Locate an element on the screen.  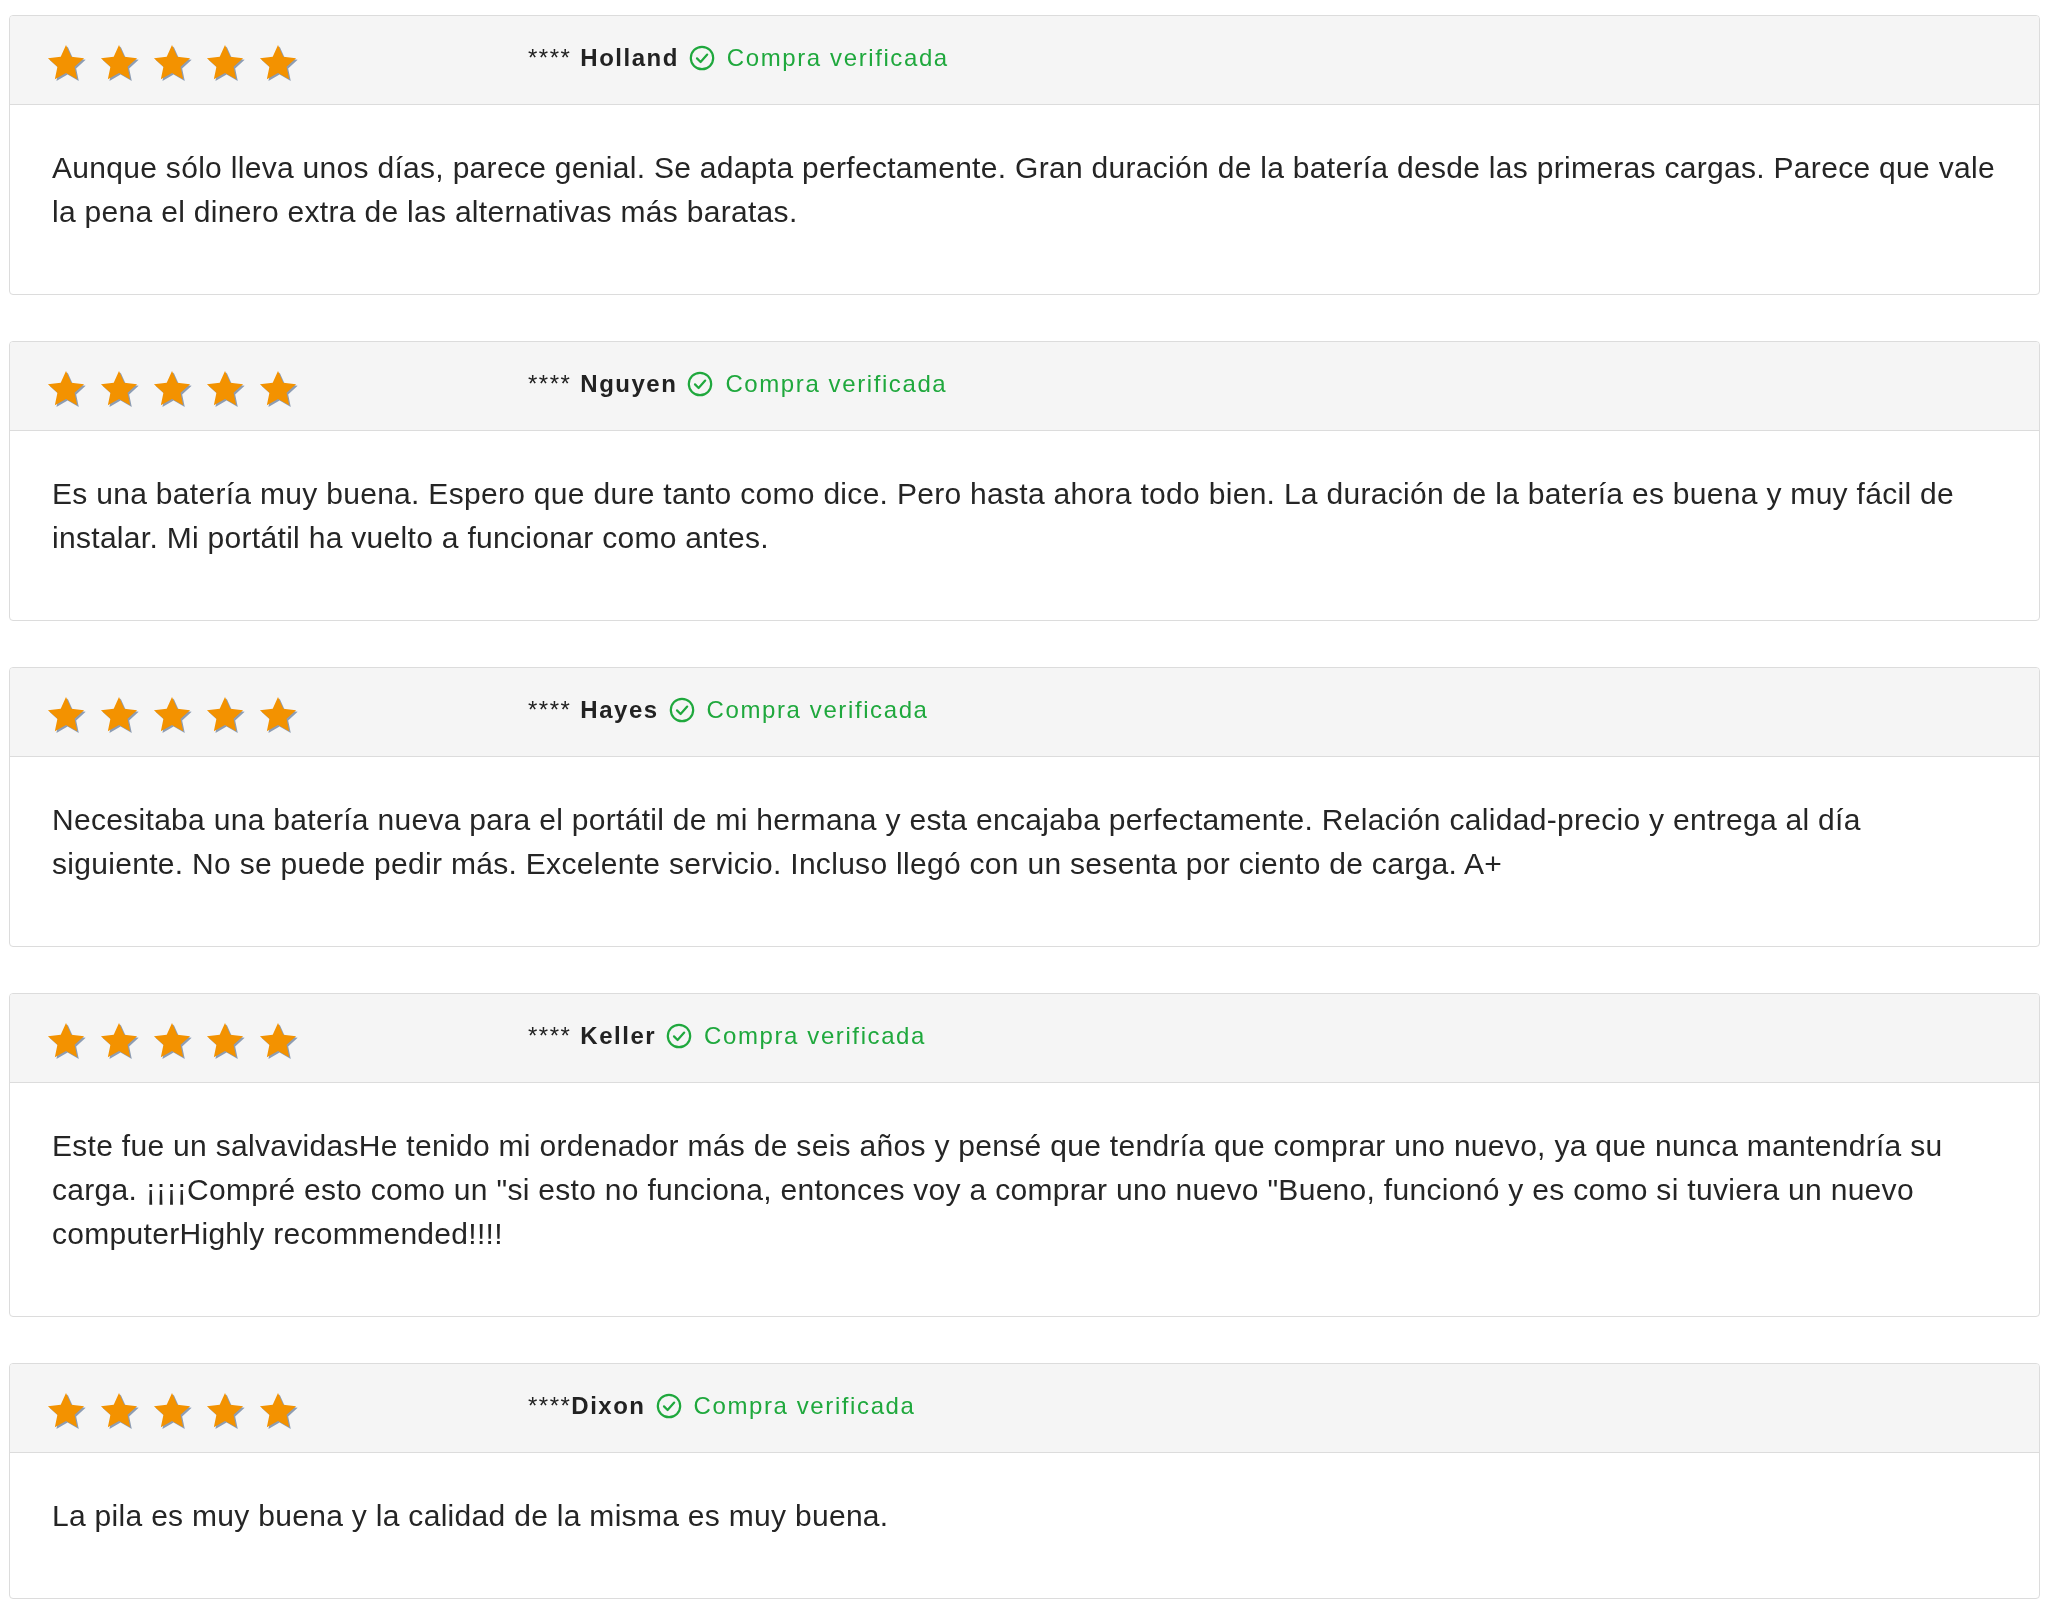
review-text: Es una batería muy buena. Espero que dure tanto como dice. Pero hasta ahora todo bien. La duración de la batería es buena y muy fácil de instalar. Mi portátil ha vuelto a funcionar como antes. is located at coordinates (1003, 516).